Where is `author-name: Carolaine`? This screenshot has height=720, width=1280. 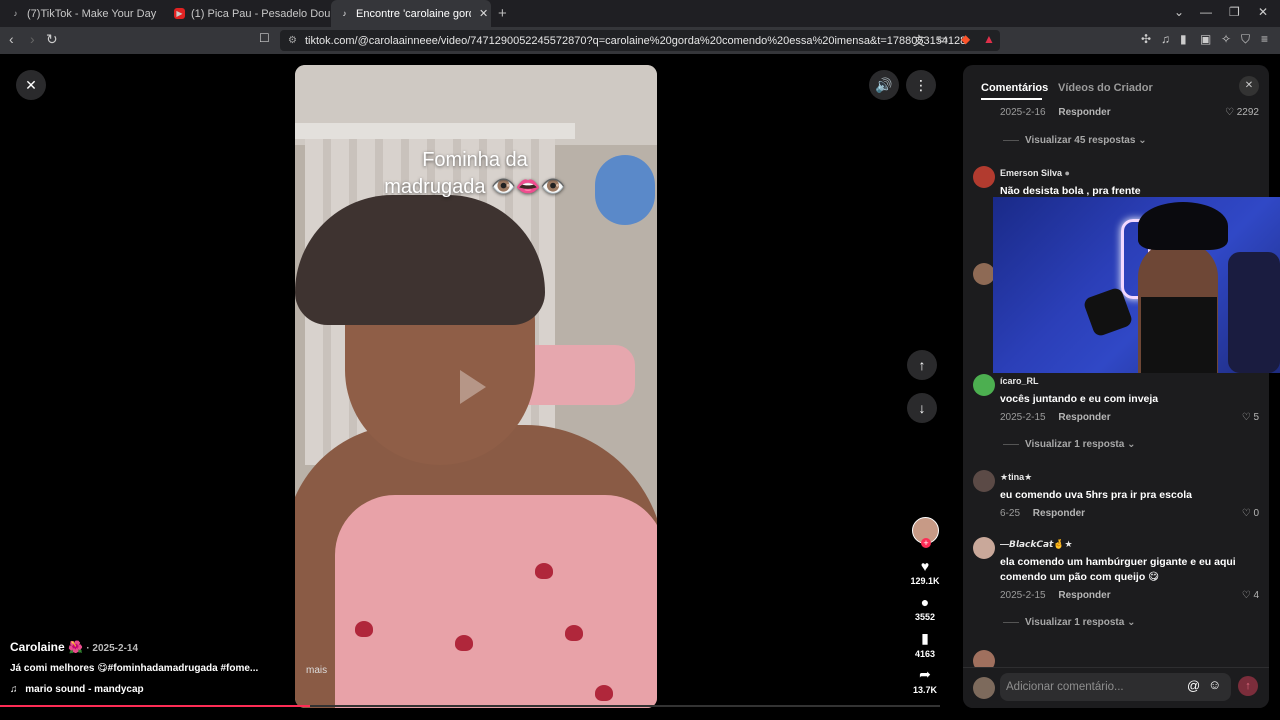 author-name: Carolaine is located at coordinates (37, 647).